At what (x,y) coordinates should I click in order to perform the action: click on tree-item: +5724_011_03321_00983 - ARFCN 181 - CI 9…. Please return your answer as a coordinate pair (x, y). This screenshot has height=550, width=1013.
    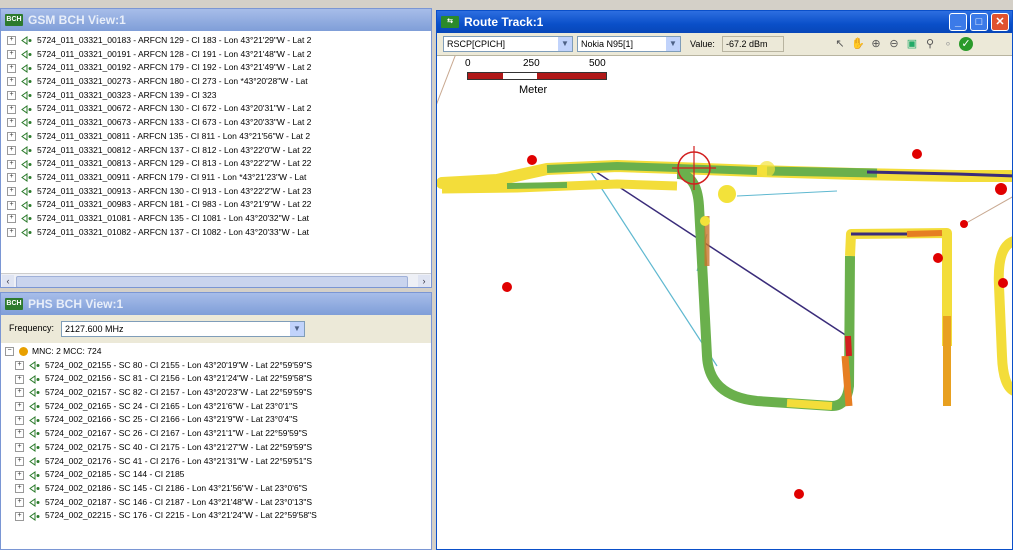
    Looking at the image, I should click on (216, 205).